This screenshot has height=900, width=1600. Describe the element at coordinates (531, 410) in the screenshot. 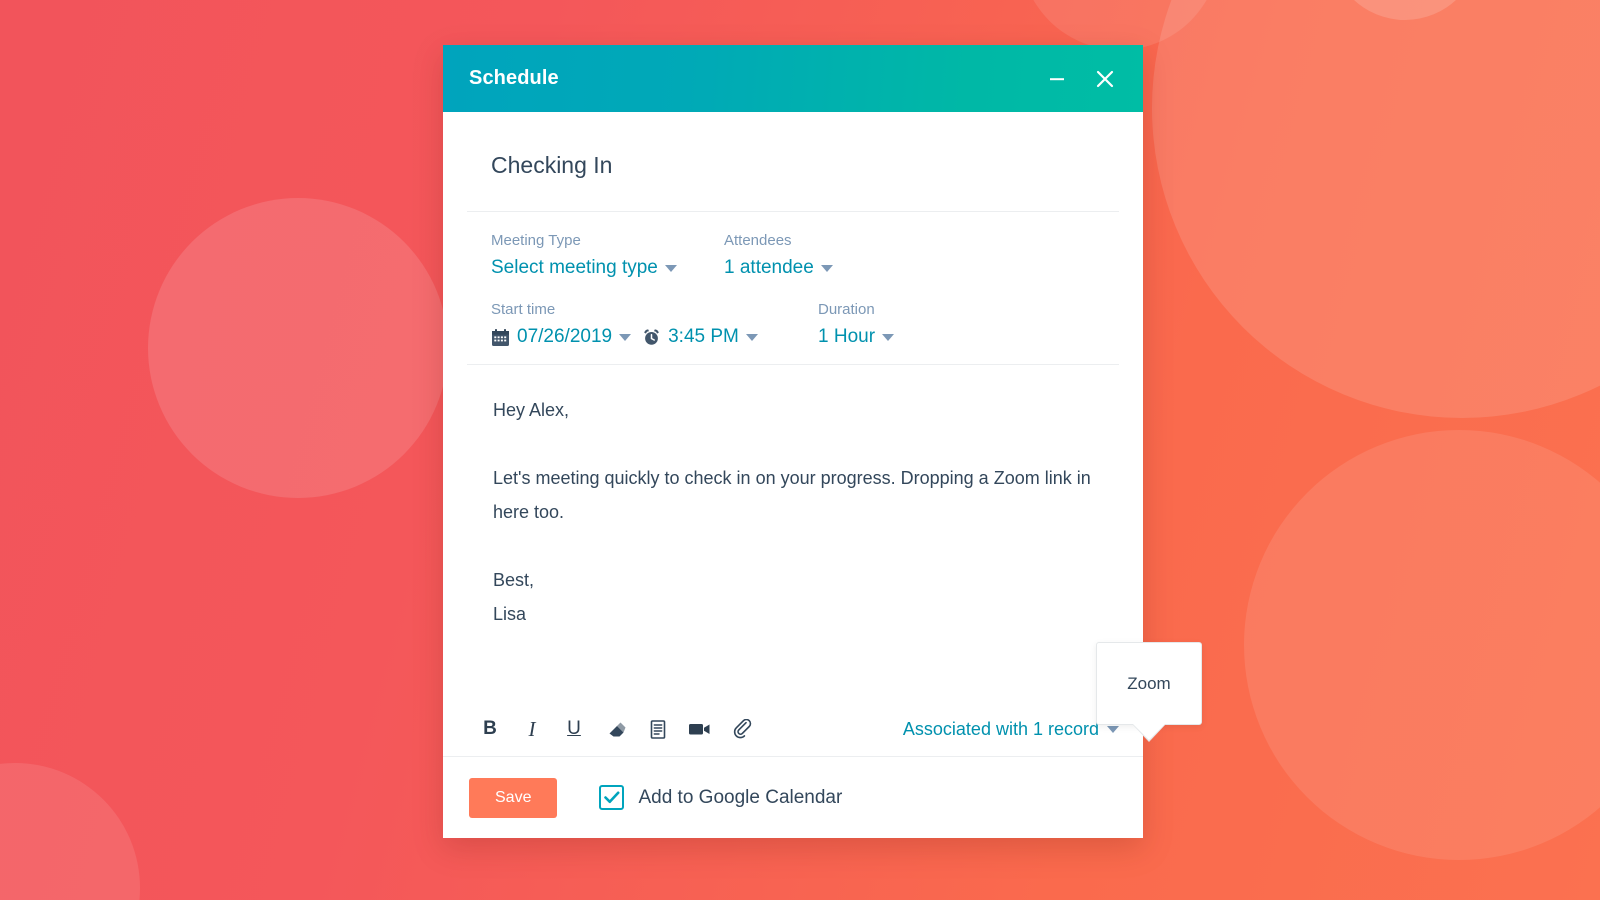

I see `message-greeting: Hey Alex,` at that location.